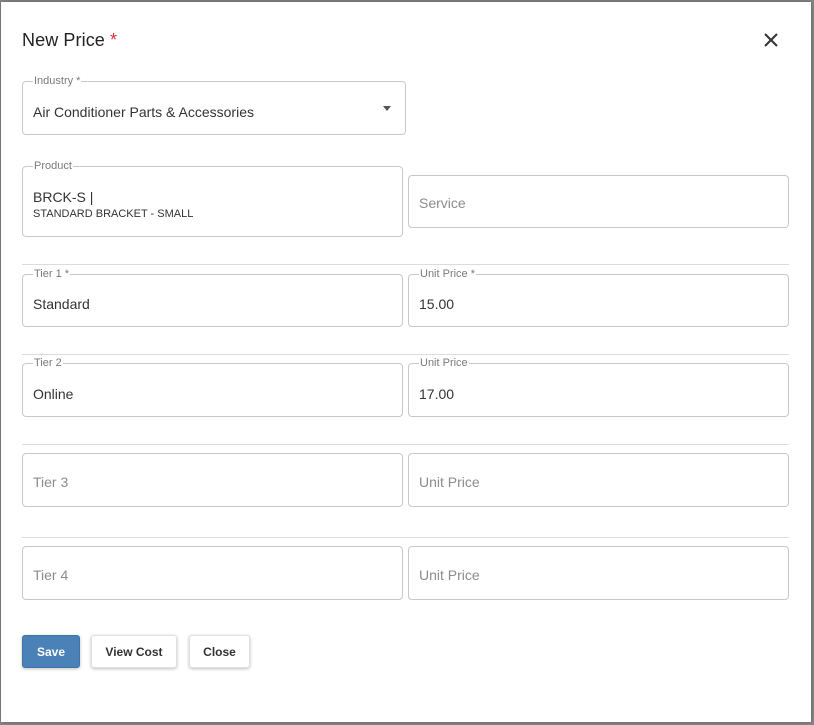 Image resolution: width=814 pixels, height=725 pixels. I want to click on tier1-unit-price-input: Unit Price * 15.00, so click(598, 297).